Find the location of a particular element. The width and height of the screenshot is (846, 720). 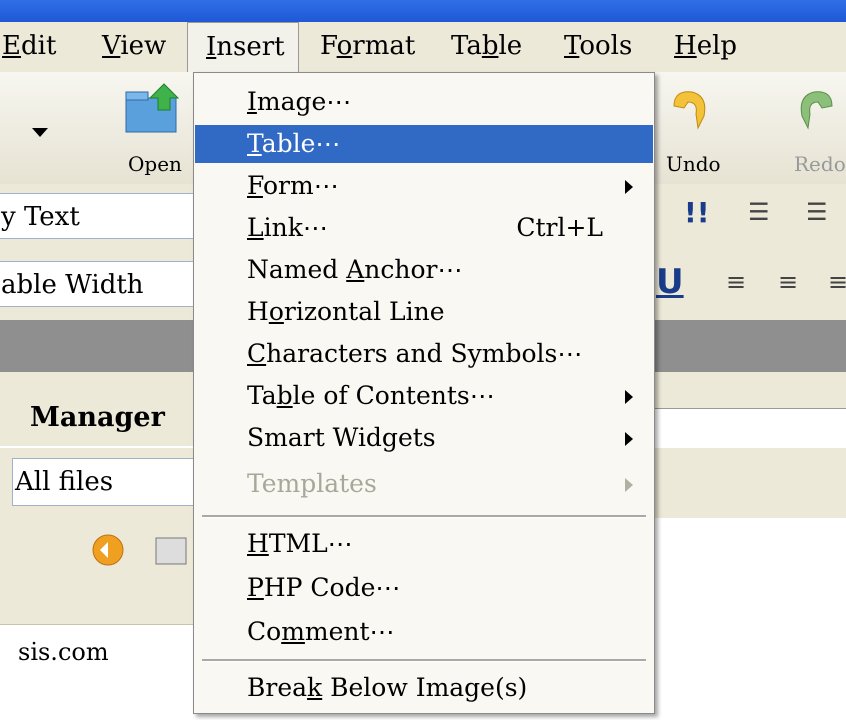

menu-view: View is located at coordinates (134, 47).